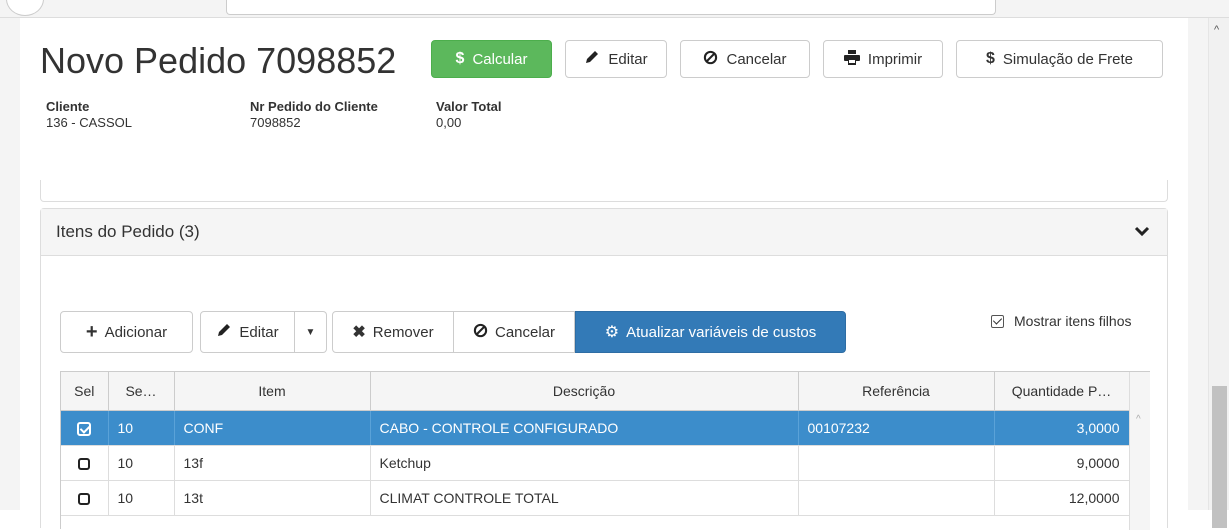 The width and height of the screenshot is (1229, 530). Describe the element at coordinates (85, 391) in the screenshot. I see `col-header-sel: Sel` at that location.